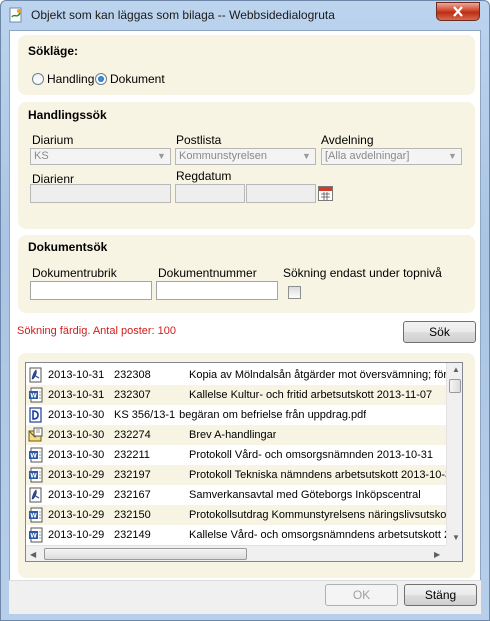 This screenshot has width=490, height=621. I want to click on vertical-scroll-thumb, so click(455, 386).